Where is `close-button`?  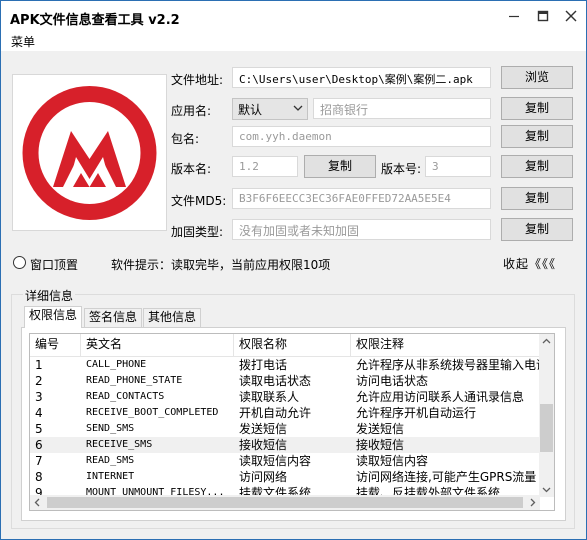 close-button is located at coordinates (571, 16).